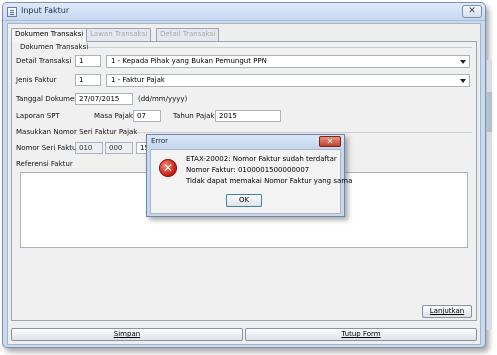  What do you see at coordinates (288, 61) in the screenshot?
I see `detail-transaksi-dropdown: 1 - Kepada Pihak yang Bukan Pemungut PPN` at bounding box center [288, 61].